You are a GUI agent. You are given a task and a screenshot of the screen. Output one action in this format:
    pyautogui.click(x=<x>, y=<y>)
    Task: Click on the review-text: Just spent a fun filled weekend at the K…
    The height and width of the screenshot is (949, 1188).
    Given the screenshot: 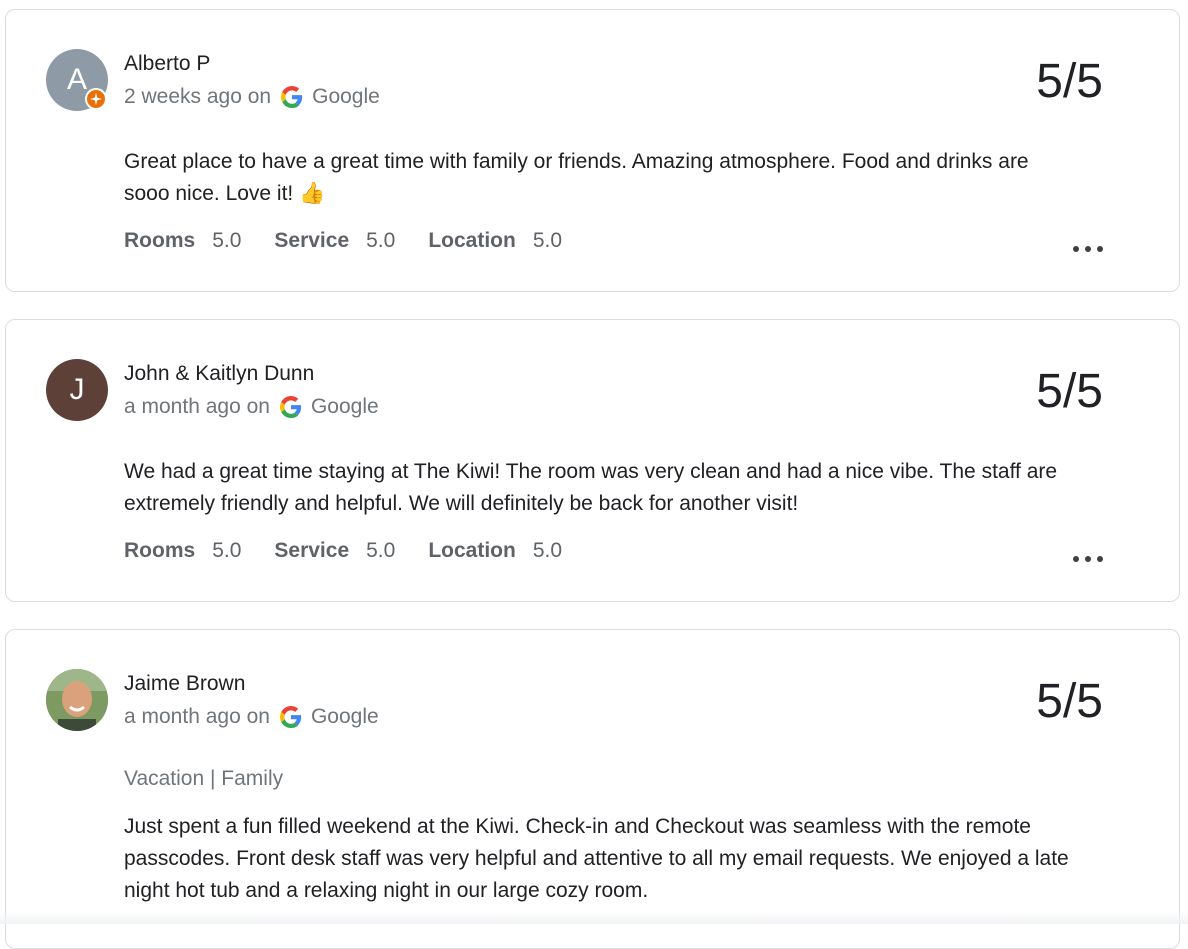 What is the action you would take?
    pyautogui.click(x=596, y=858)
    